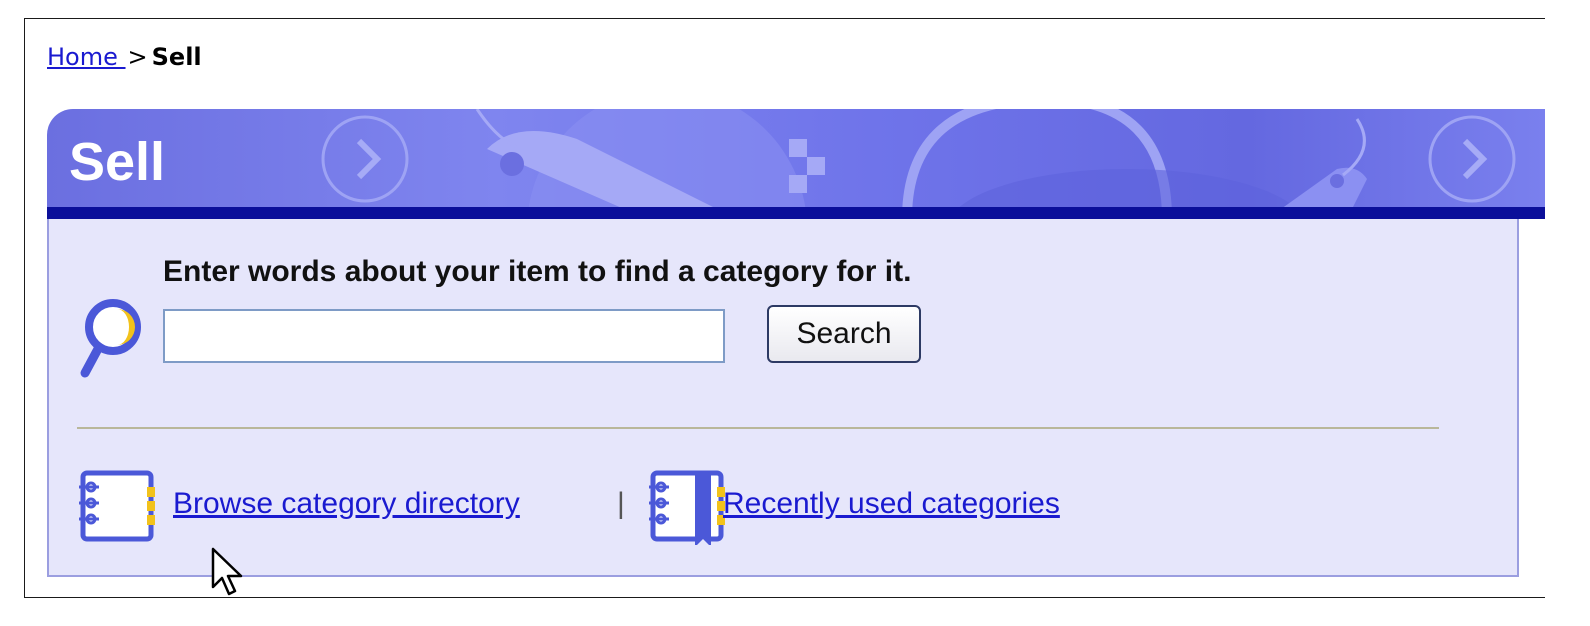 The width and height of the screenshot is (1590, 626). Describe the element at coordinates (512, 164) in the screenshot. I see `price-tag-hole` at that location.